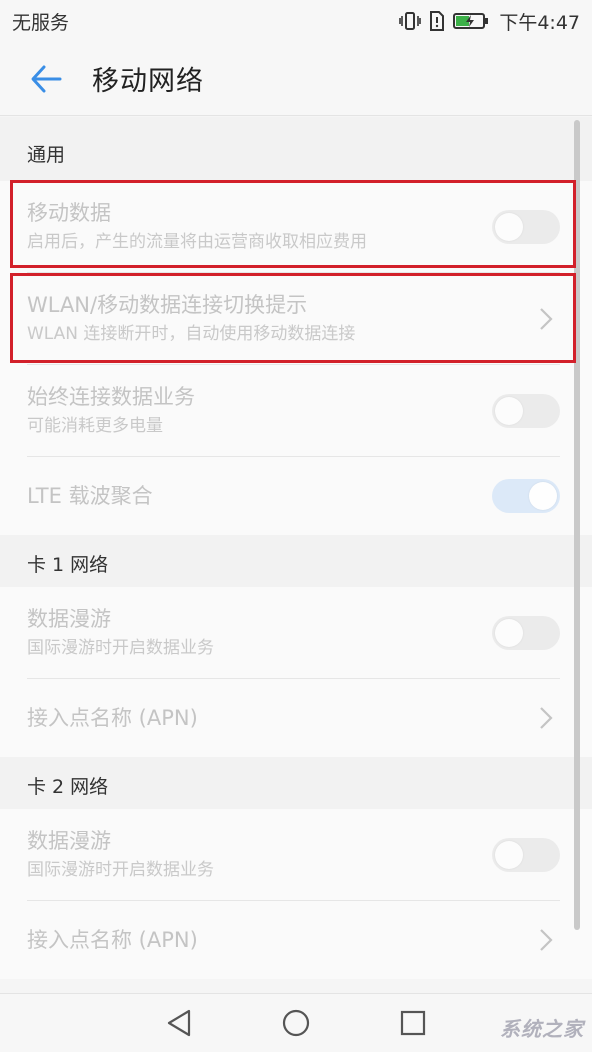  What do you see at coordinates (526, 496) in the screenshot?
I see `lte-ca-switch` at bounding box center [526, 496].